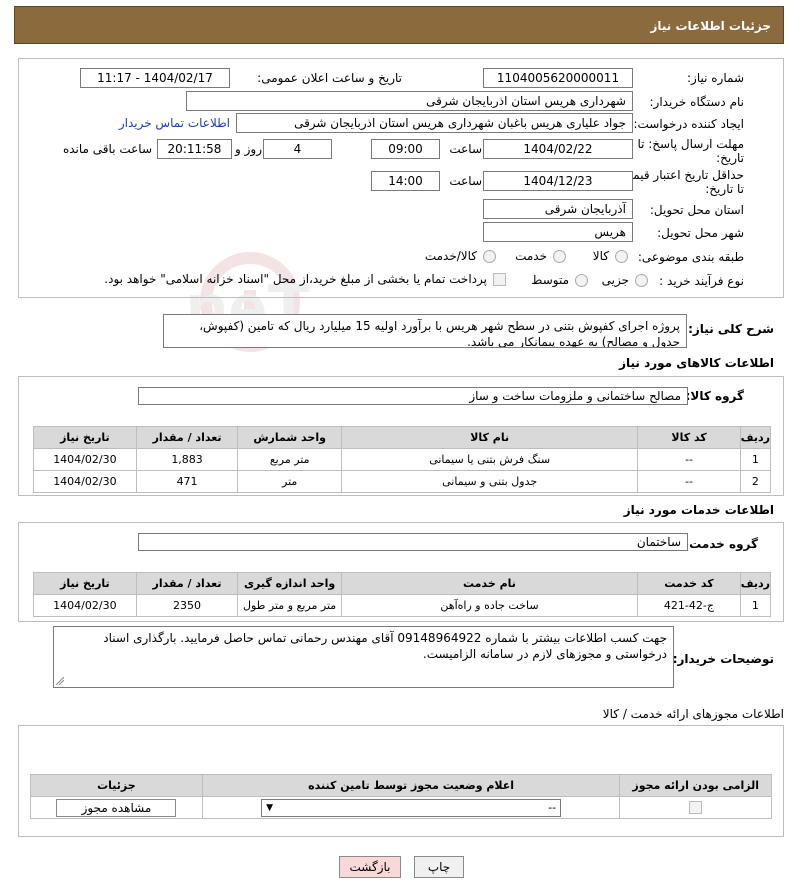 The width and height of the screenshot is (788, 892). Describe the element at coordinates (693, 714) in the screenshot. I see `permits-section-title: اطلاعات مجوزهای ارائه خدمت / کالا` at that location.